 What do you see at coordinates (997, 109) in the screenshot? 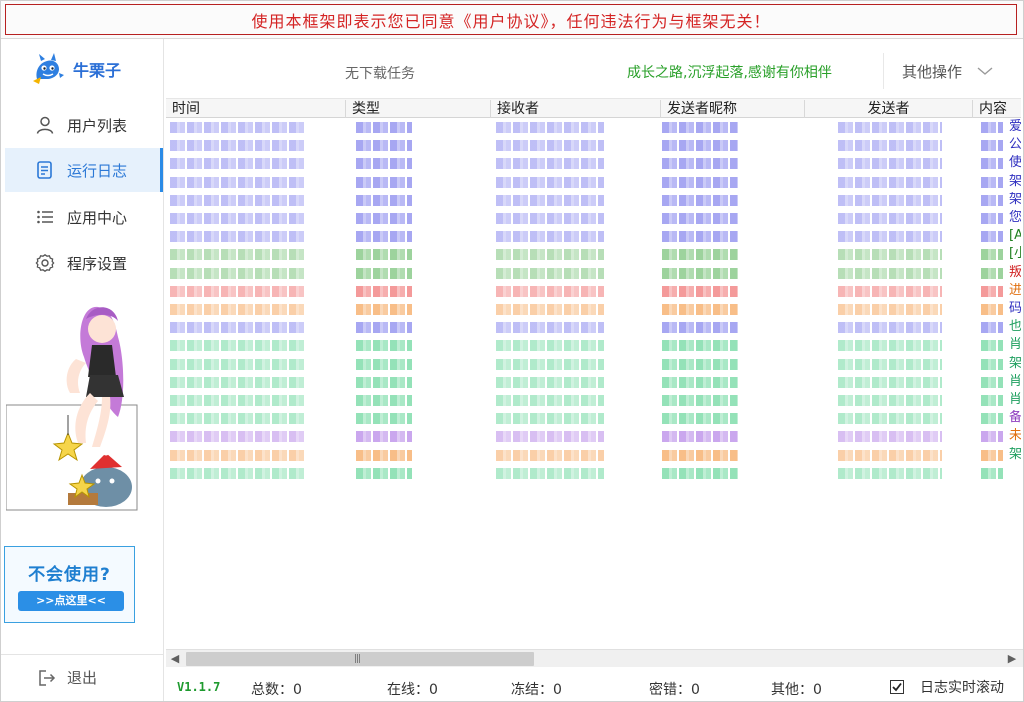
I see `column-header-content: 内容` at bounding box center [997, 109].